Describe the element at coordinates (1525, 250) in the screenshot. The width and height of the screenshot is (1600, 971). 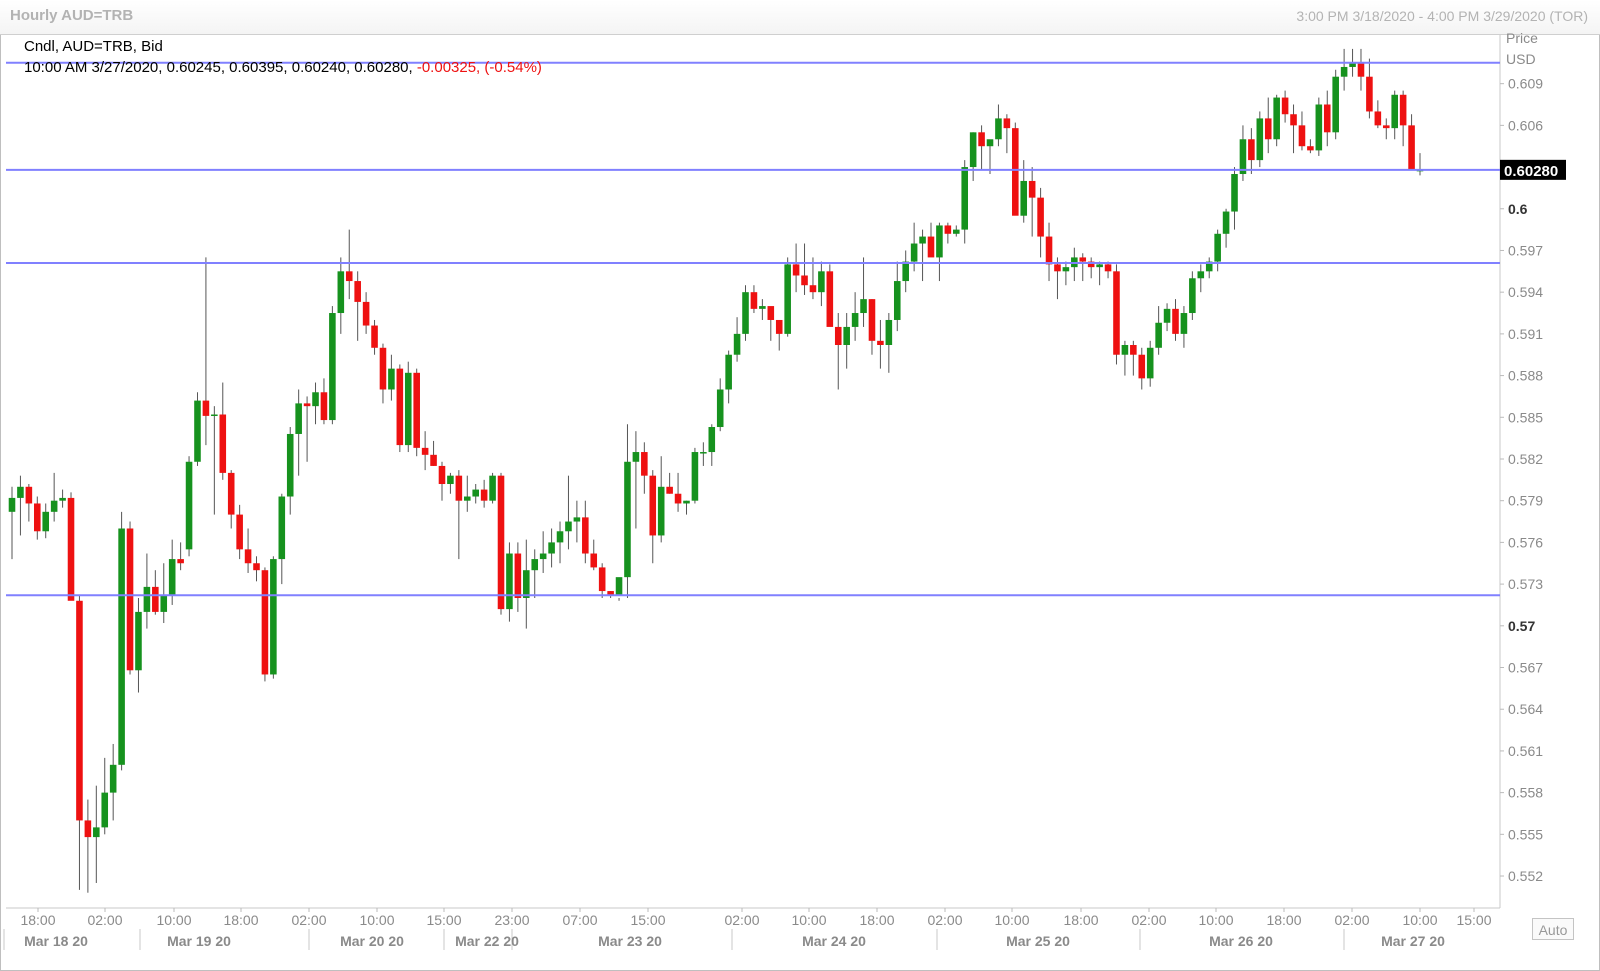
I see `y-tick-label: 0.597` at that location.